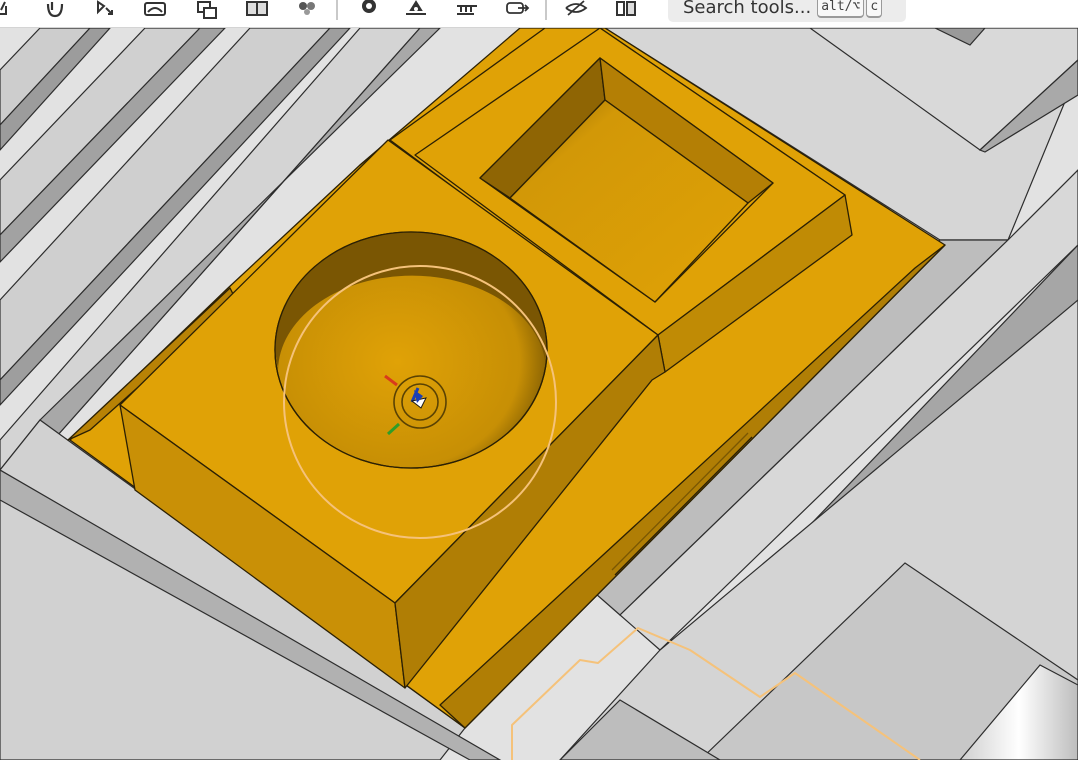  What do you see at coordinates (369, 10) in the screenshot?
I see `settings-gear-icon` at bounding box center [369, 10].